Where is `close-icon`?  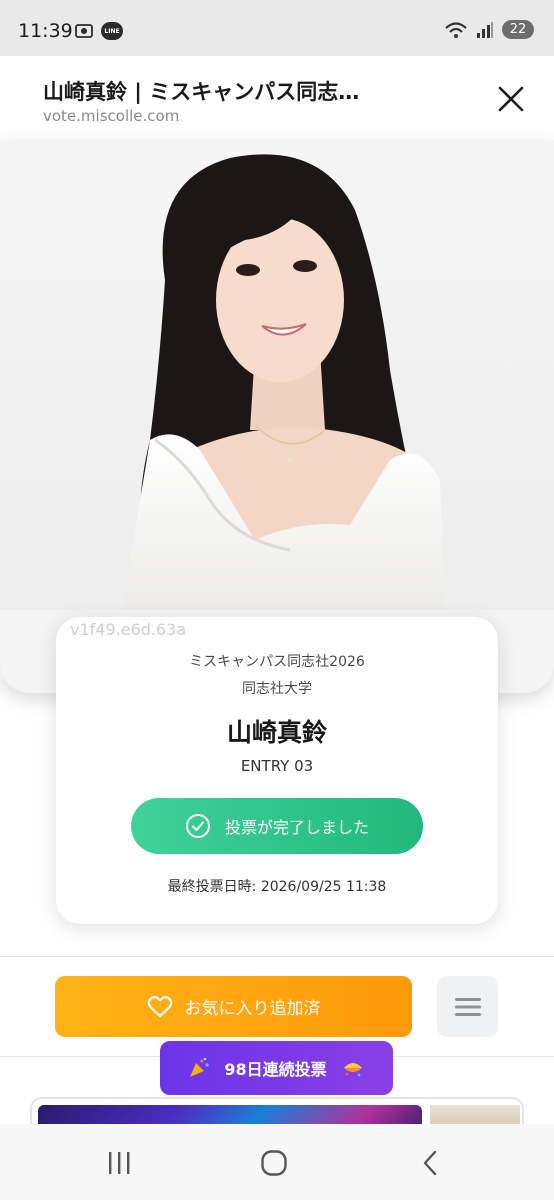 close-icon is located at coordinates (511, 99).